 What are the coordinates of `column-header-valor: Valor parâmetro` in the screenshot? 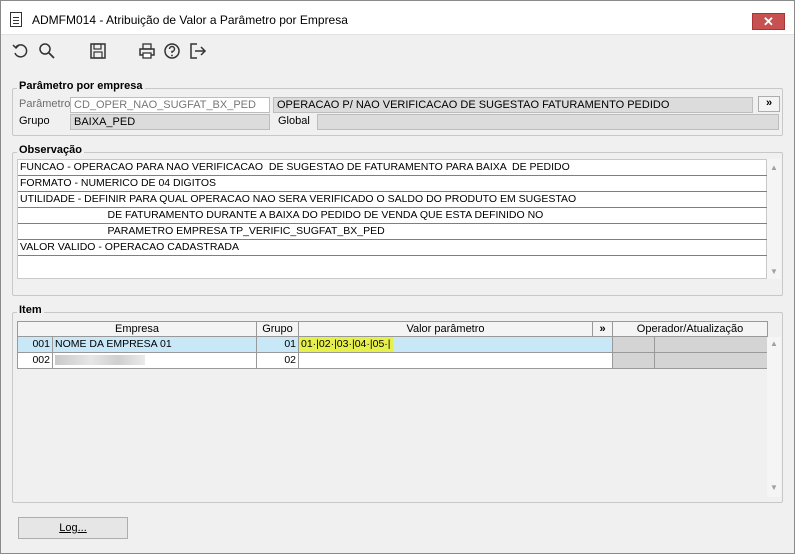 It's located at (446, 329).